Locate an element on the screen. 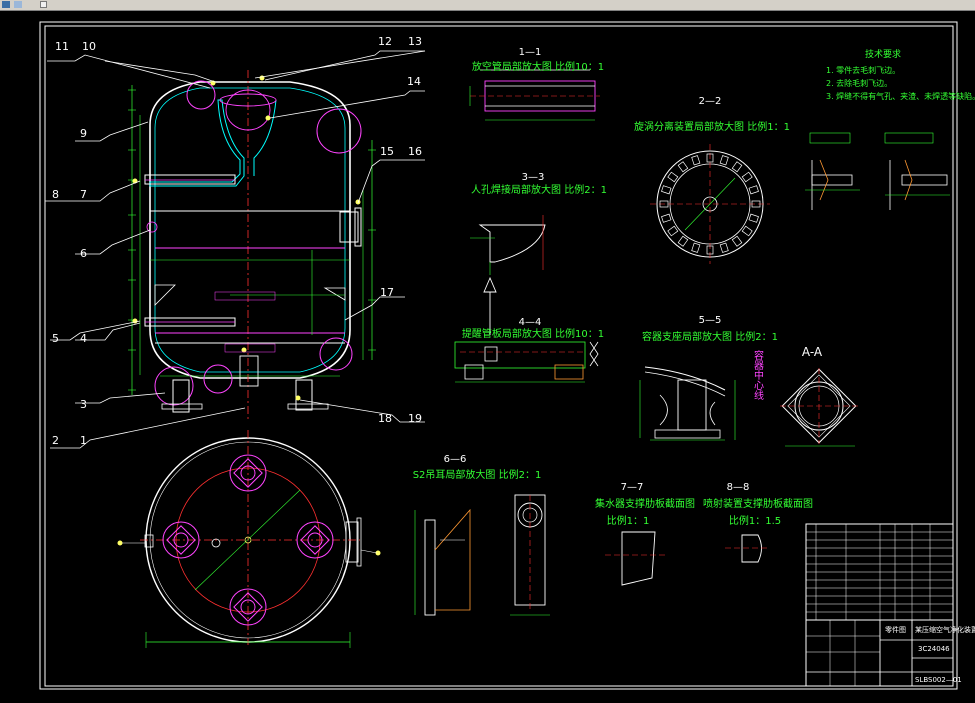  section-3-3: 3—3 is located at coordinates (533, 177).